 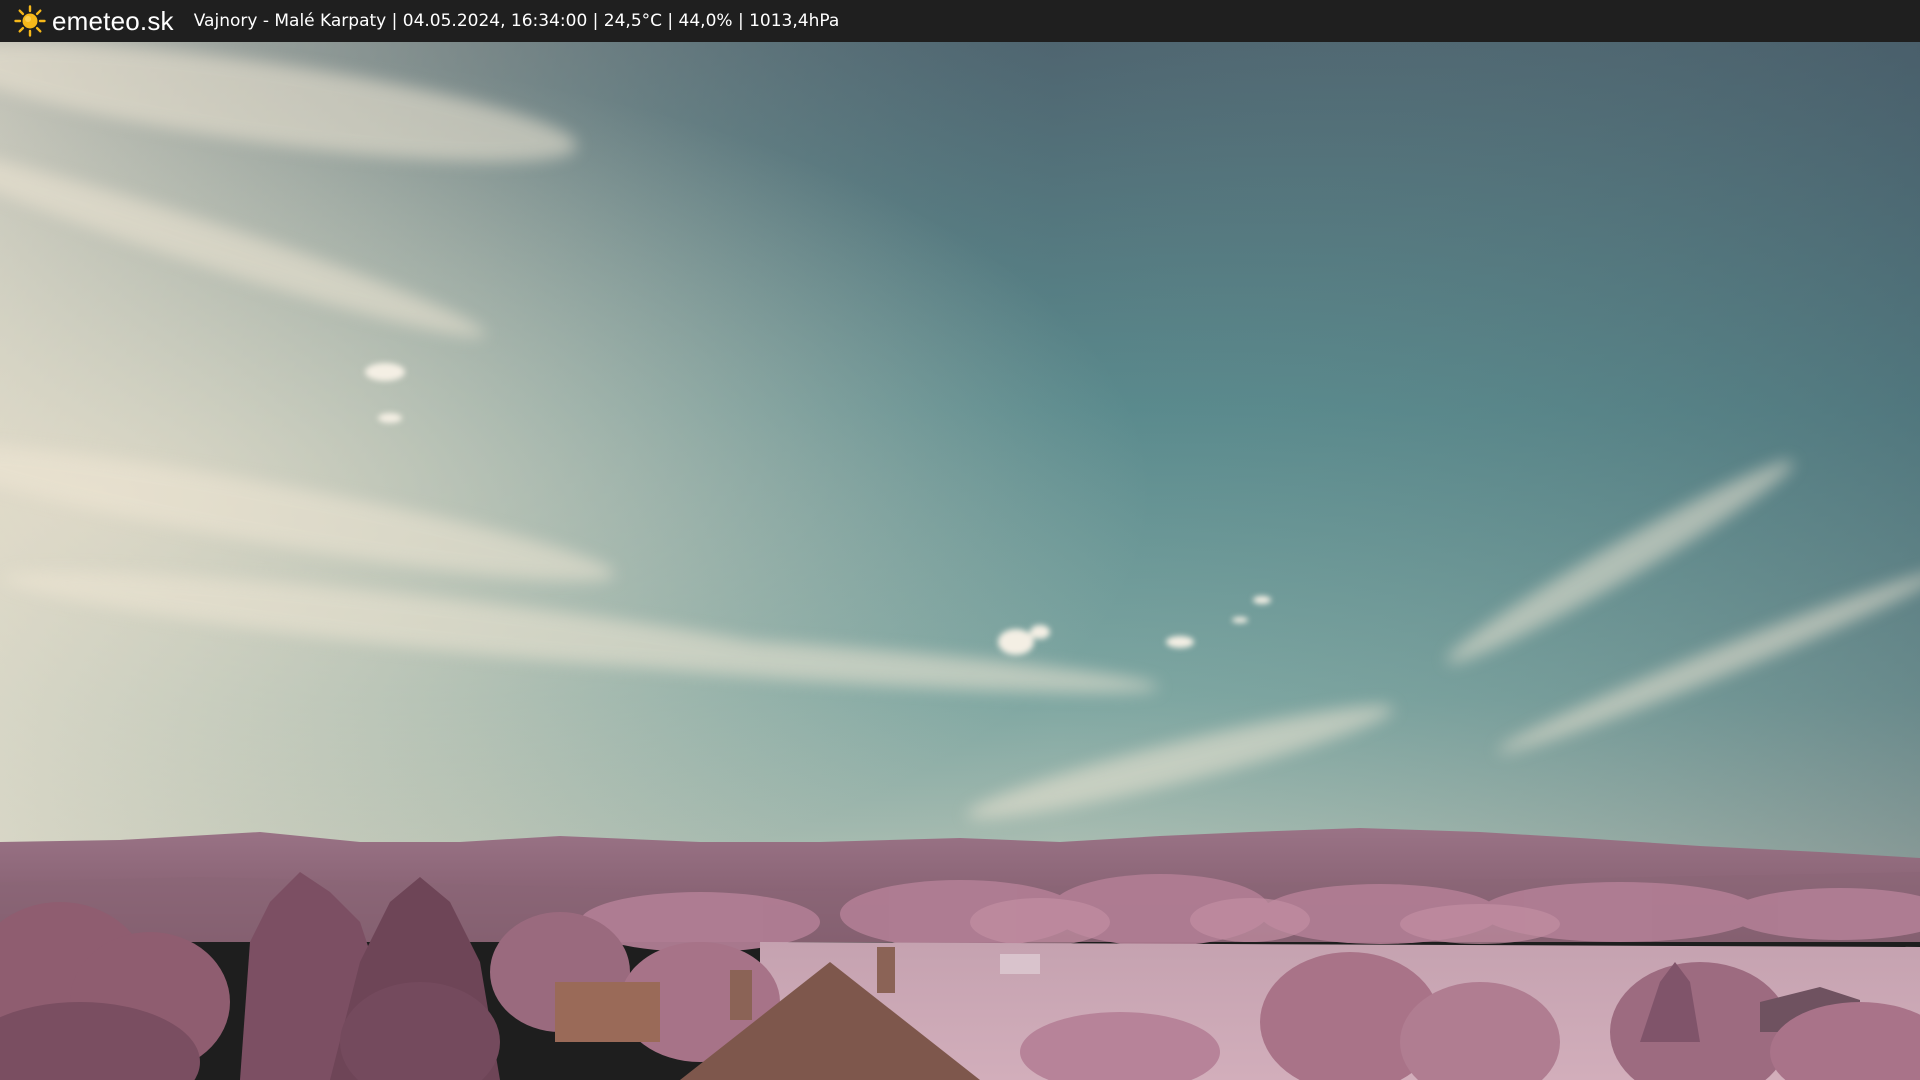 I want to click on sun-icon, so click(x=30, y=21).